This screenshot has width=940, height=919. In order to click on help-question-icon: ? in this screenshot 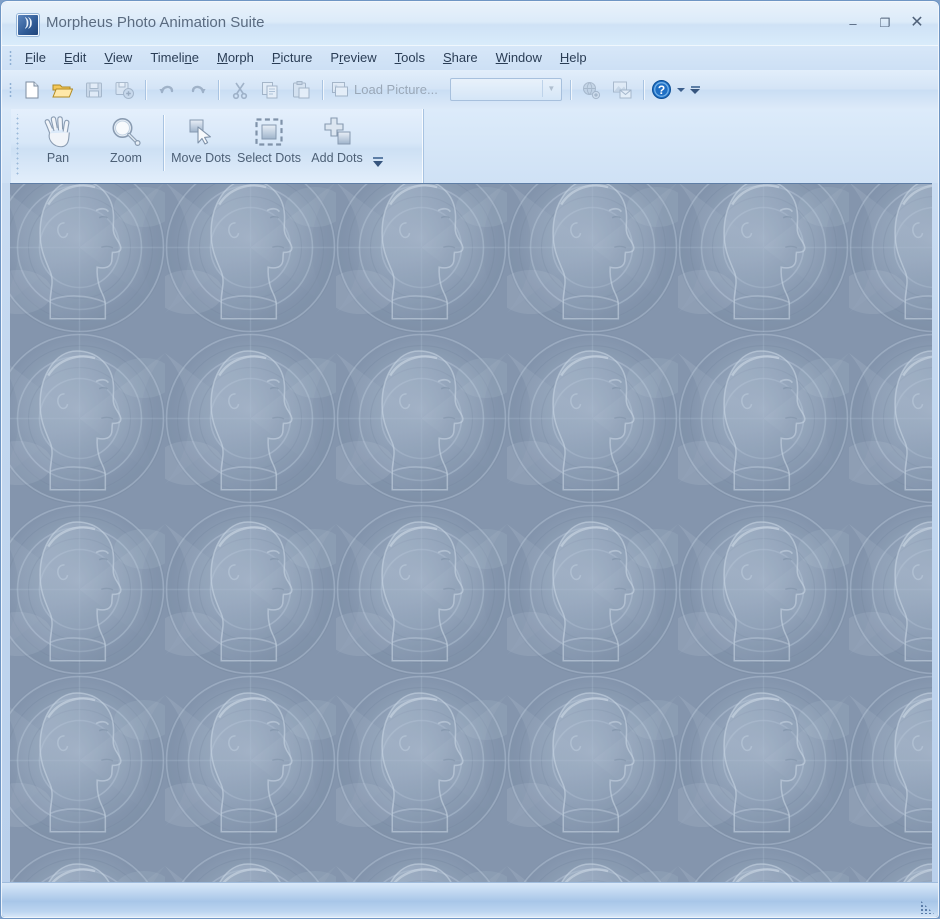, I will do `click(662, 89)`.